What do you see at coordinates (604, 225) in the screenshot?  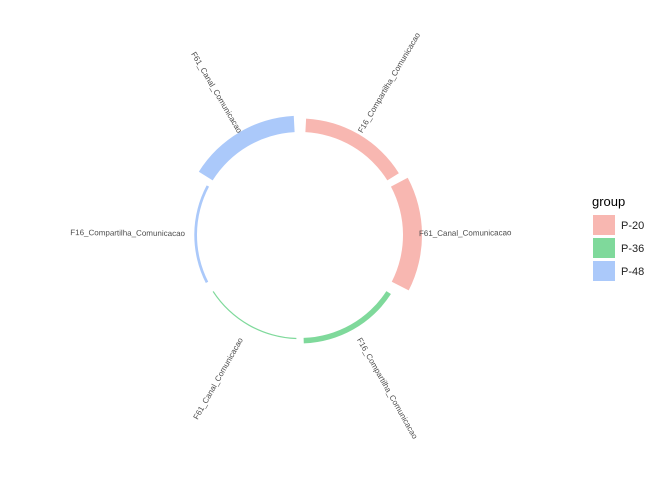 I see `legend-swatch-p20` at bounding box center [604, 225].